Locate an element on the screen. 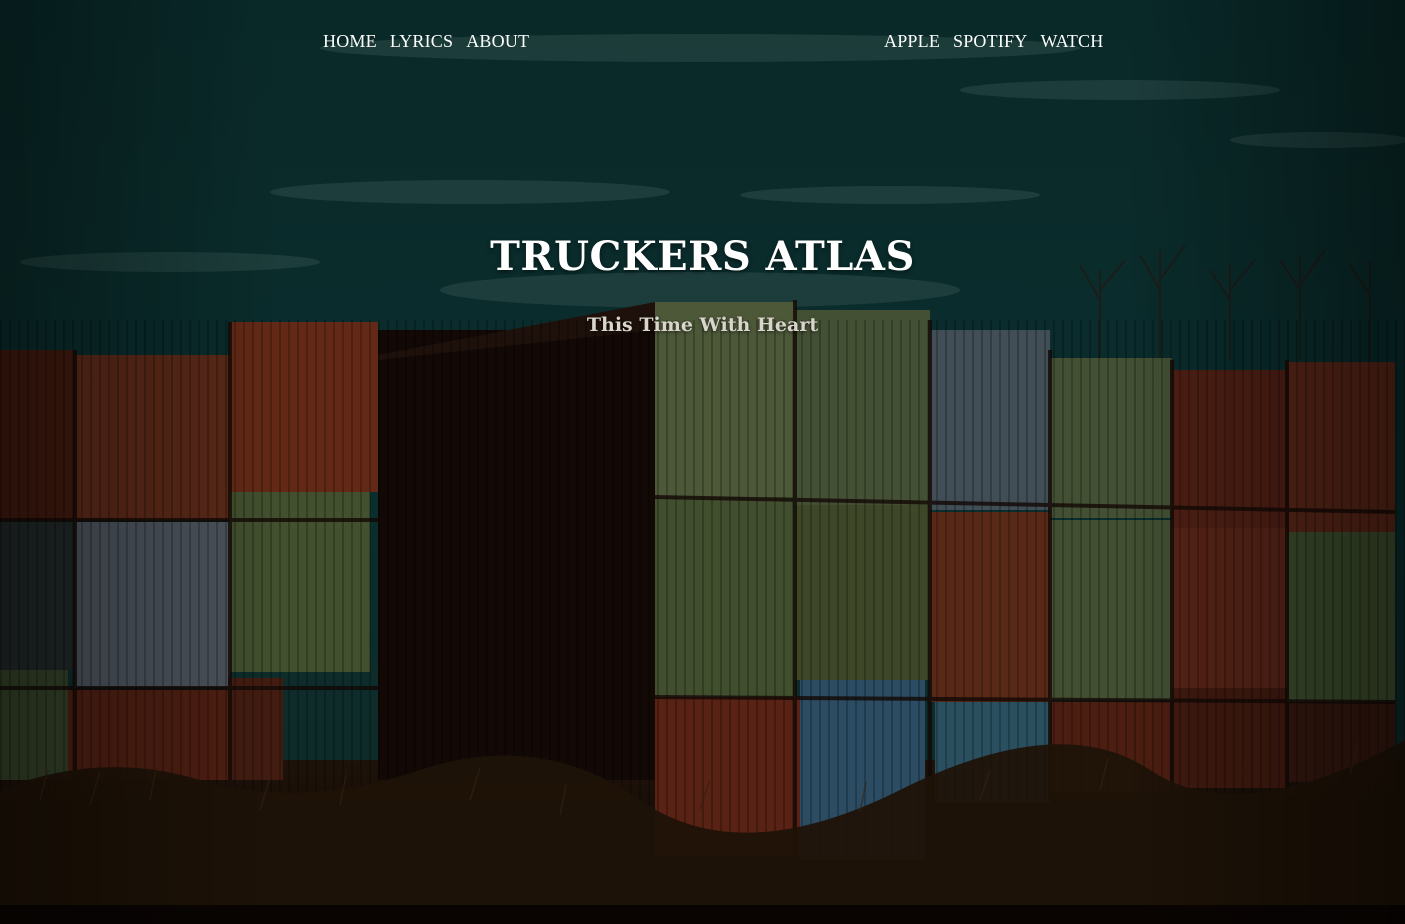 This screenshot has height=924, width=1405. nav-watch-link: WATCH is located at coordinates (1071, 41).